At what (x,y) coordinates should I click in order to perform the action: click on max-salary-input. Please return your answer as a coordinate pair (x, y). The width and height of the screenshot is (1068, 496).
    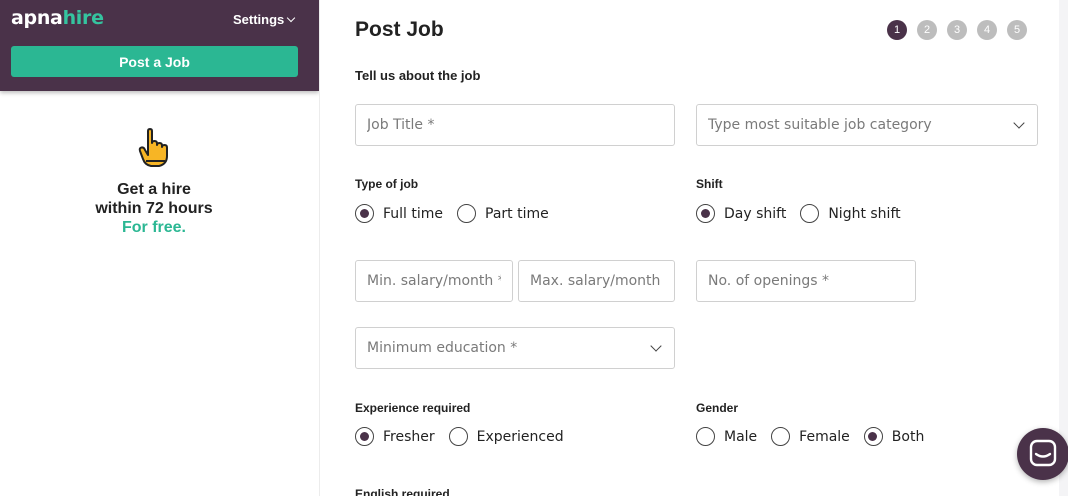
    Looking at the image, I should click on (596, 281).